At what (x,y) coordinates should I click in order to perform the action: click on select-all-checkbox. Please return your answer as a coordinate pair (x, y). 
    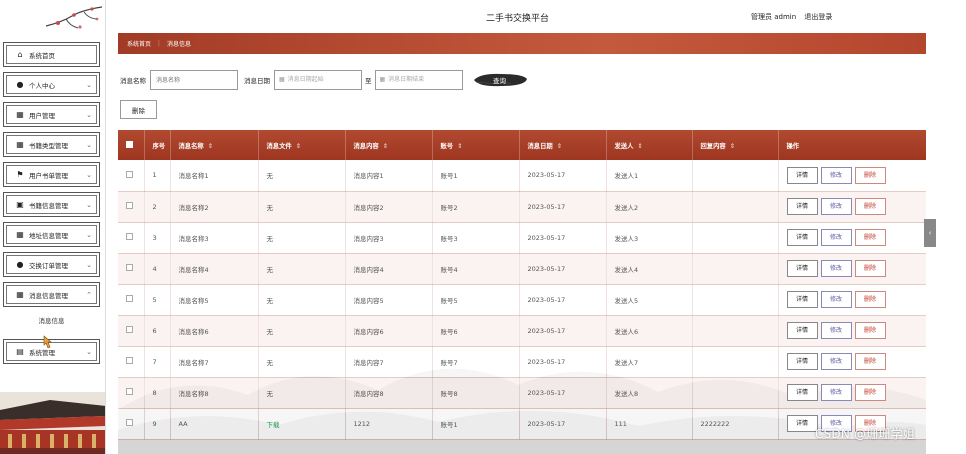
    Looking at the image, I should click on (129, 144).